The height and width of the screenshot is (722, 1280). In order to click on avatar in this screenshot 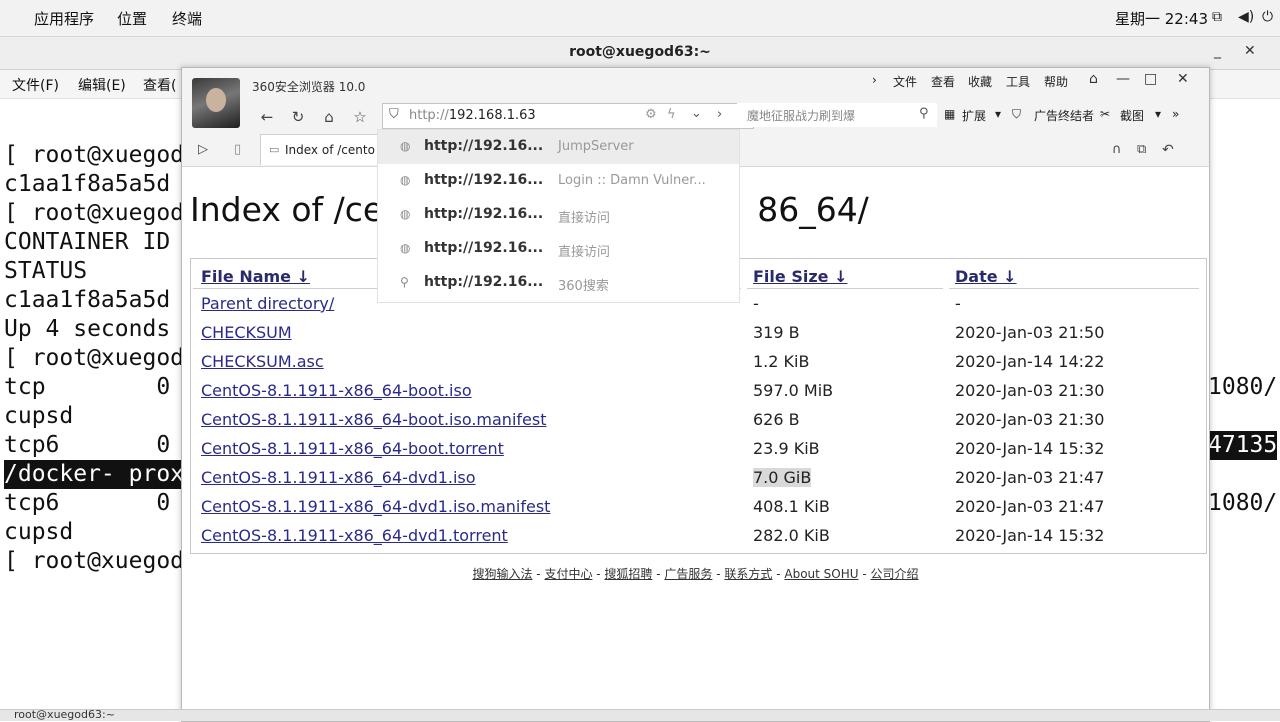, I will do `click(216, 103)`.